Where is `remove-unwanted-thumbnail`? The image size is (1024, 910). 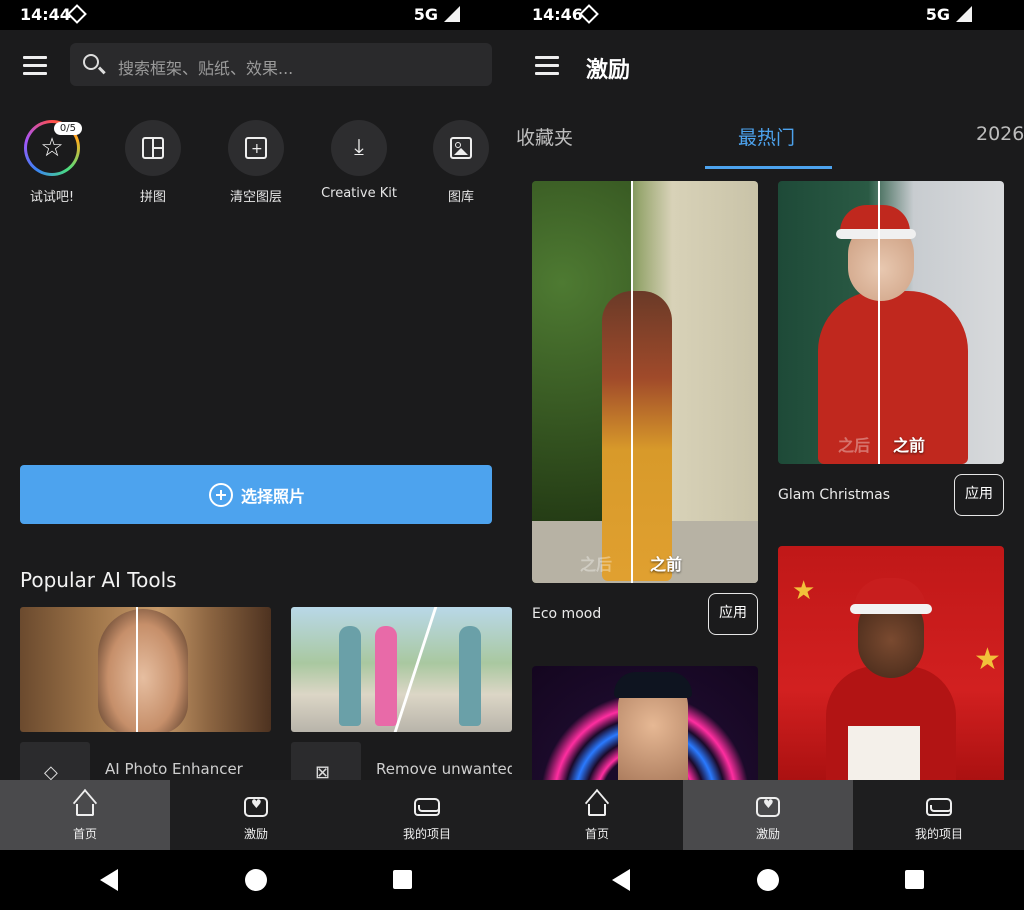 remove-unwanted-thumbnail is located at coordinates (401, 669).